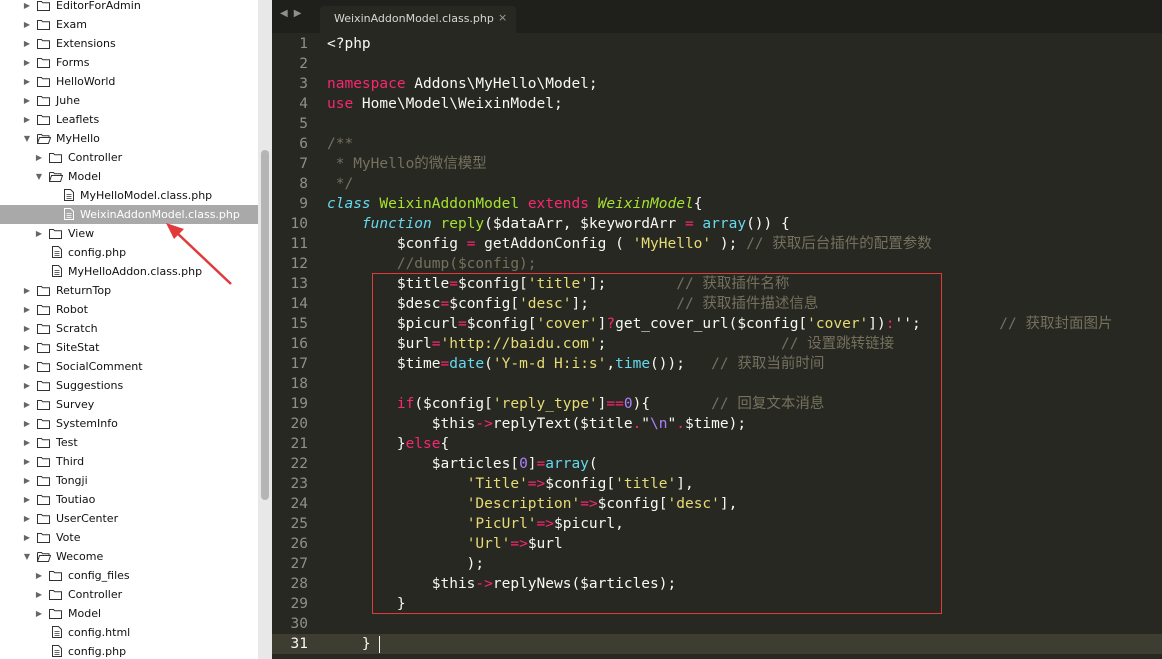  What do you see at coordinates (129, 176) in the screenshot?
I see `tree-folder-model: ▼ Model` at bounding box center [129, 176].